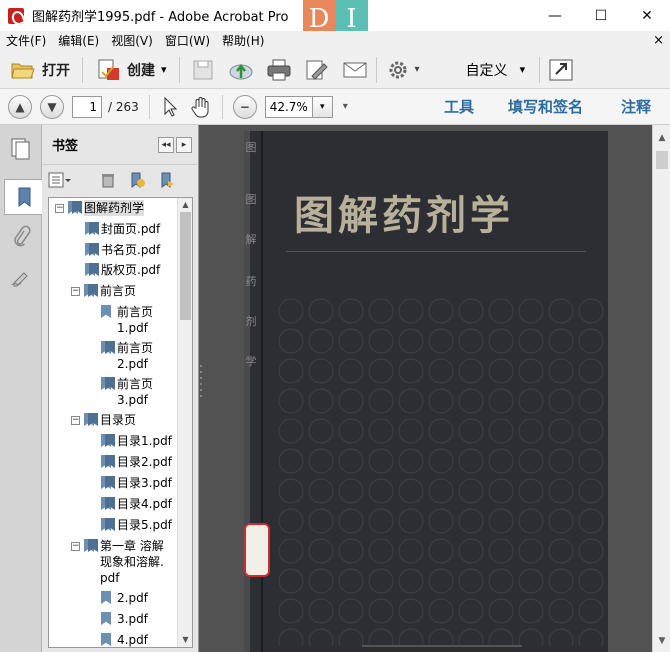 The width and height of the screenshot is (670, 652). Describe the element at coordinates (601, 15) in the screenshot. I see `maximize-button: ☐` at that location.